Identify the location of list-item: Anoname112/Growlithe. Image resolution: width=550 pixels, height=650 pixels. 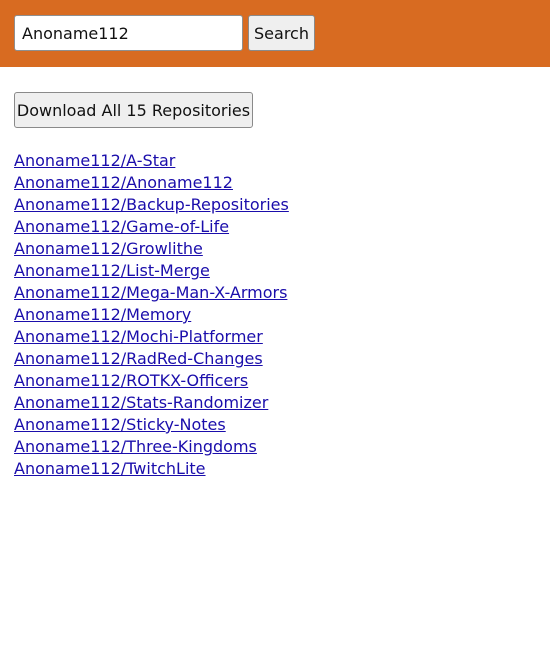
(151, 249).